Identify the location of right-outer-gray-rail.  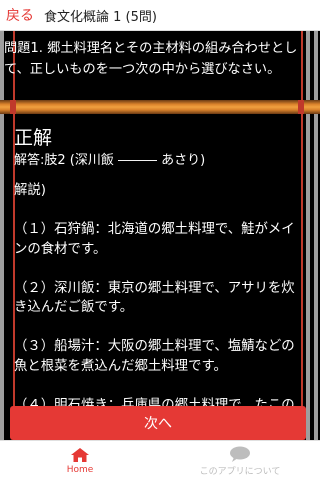
(316, 235).